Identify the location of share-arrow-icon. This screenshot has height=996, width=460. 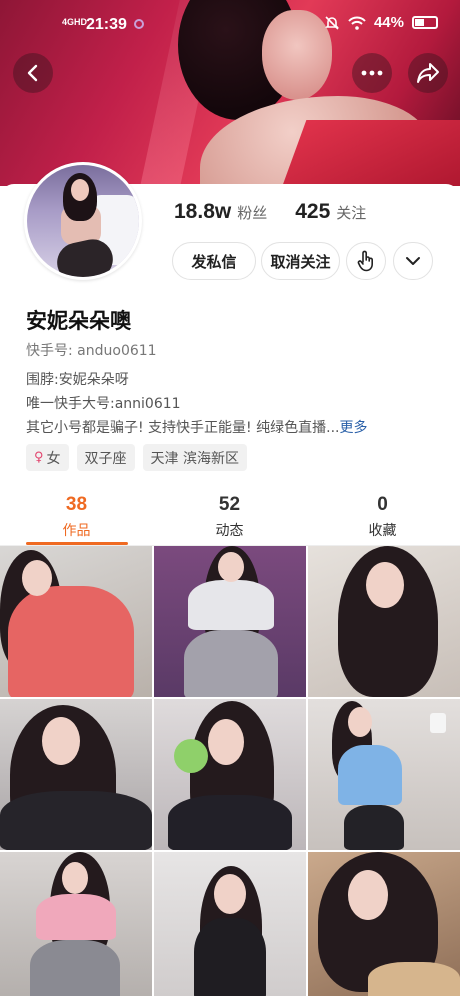
(428, 73).